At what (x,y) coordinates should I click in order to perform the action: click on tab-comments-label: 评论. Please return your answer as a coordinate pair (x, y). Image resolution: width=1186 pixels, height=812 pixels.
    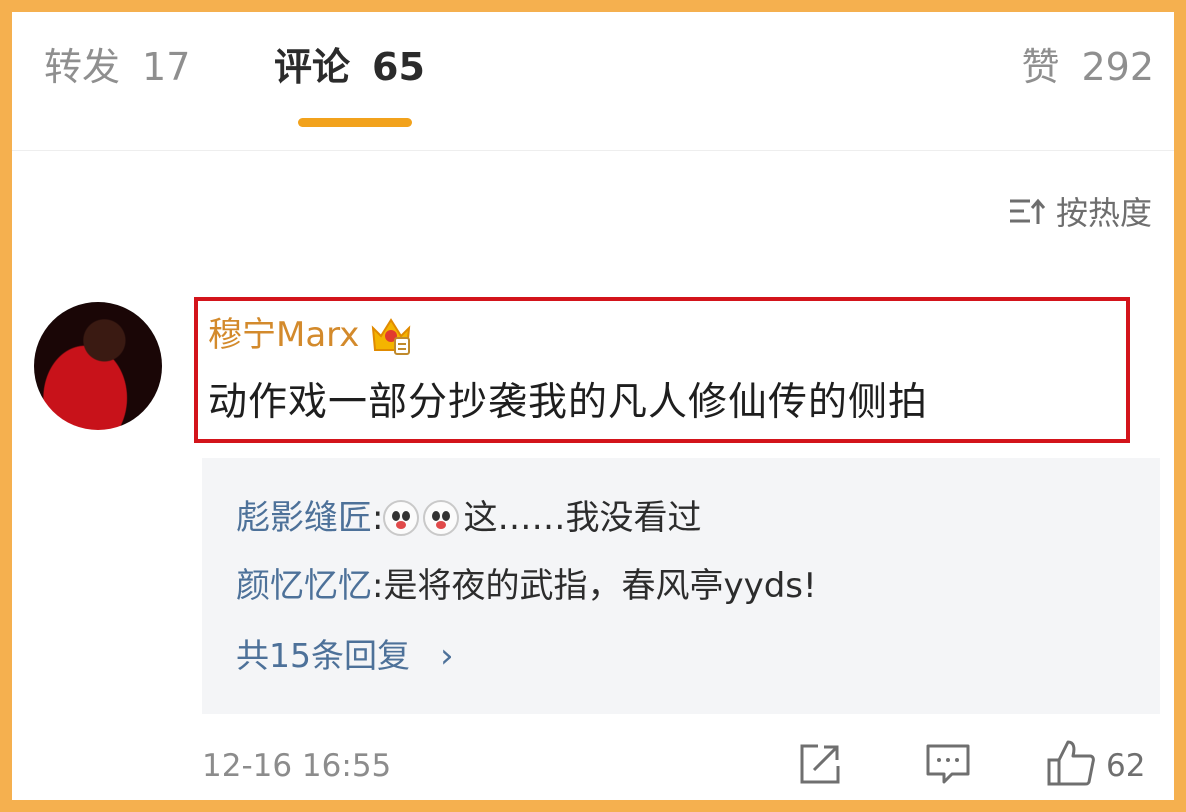
    Looking at the image, I should click on (312, 67).